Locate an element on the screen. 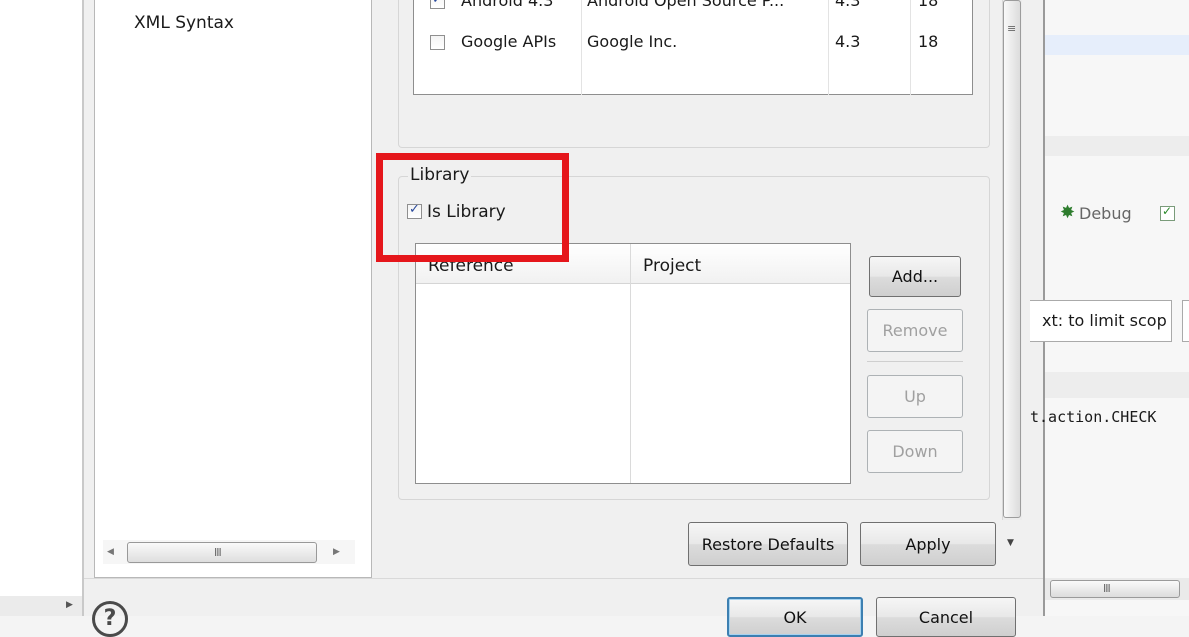  help-icon: ? is located at coordinates (110, 619).